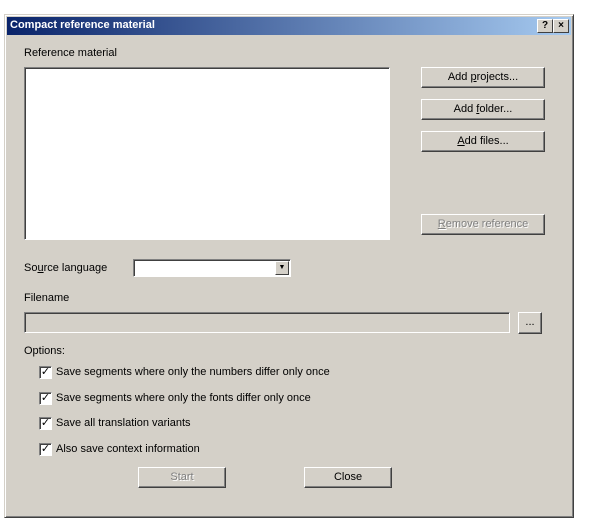 The width and height of the screenshot is (608, 528). I want to click on option-variants-checkbox: ✓, so click(45, 423).